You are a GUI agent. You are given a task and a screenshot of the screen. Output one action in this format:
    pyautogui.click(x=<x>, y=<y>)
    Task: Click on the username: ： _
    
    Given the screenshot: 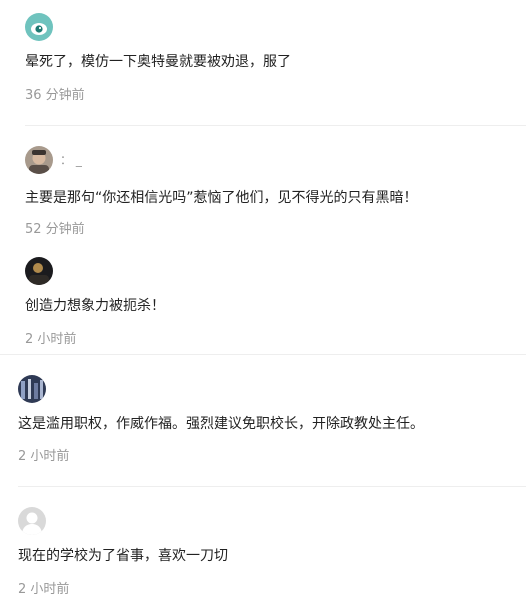 What is the action you would take?
    pyautogui.click(x=71, y=159)
    